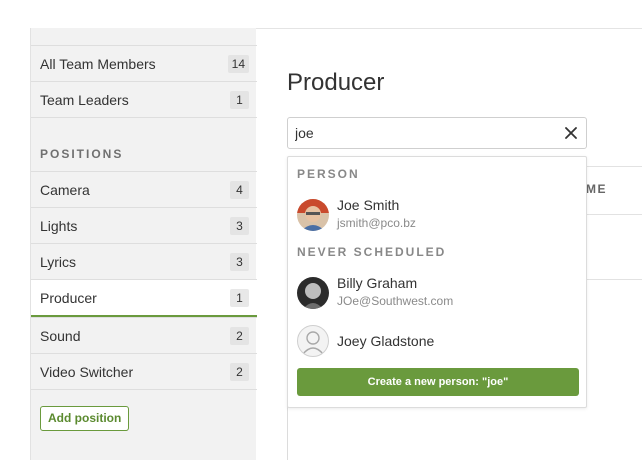  Describe the element at coordinates (144, 99) in the screenshot. I see `sidebar-item-team-leaders: Team Leaders 1` at that location.